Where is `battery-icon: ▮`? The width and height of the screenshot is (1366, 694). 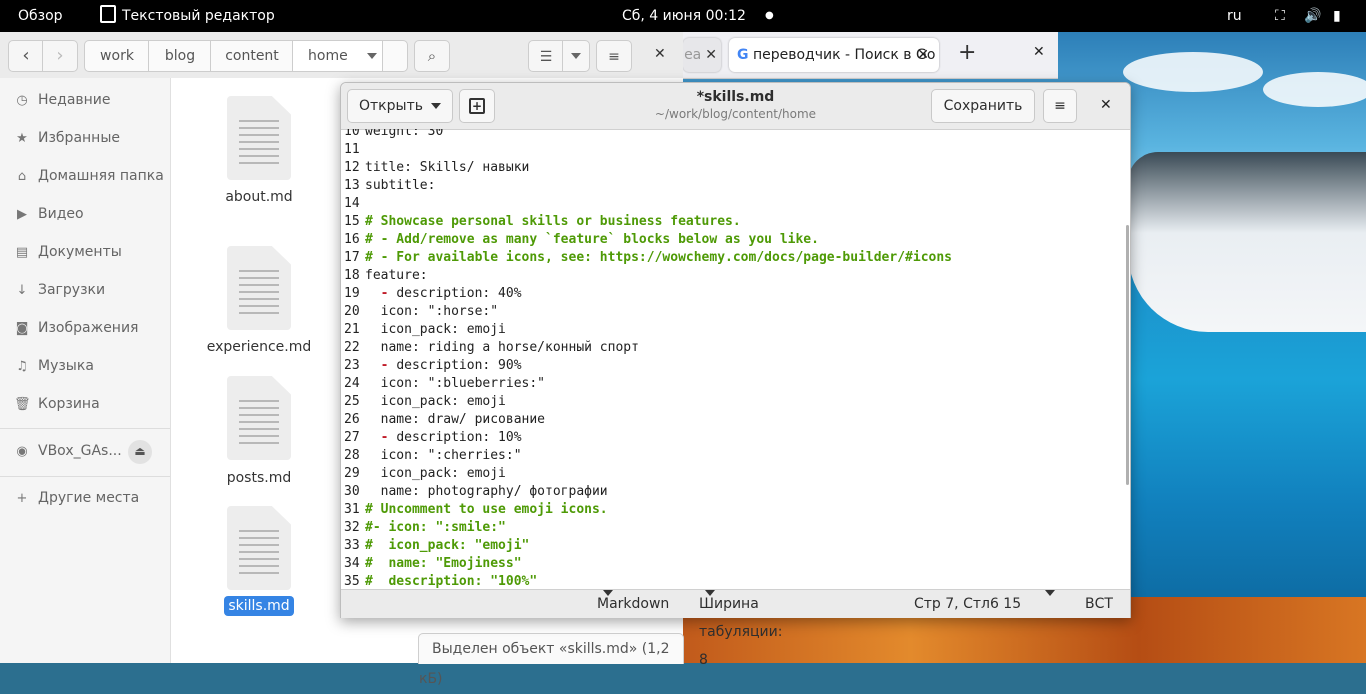
battery-icon: ▮ is located at coordinates (1337, 16).